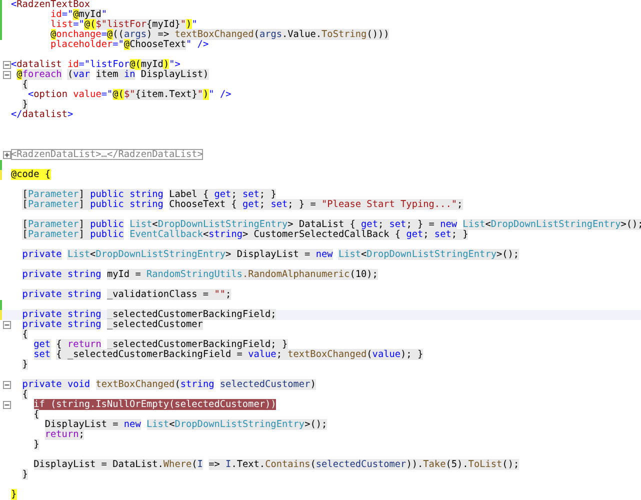 The width and height of the screenshot is (641, 500). I want to click on code-line: private string myId = RandomStringUtils.RandomAlphanumeric(10);, so click(199, 275).